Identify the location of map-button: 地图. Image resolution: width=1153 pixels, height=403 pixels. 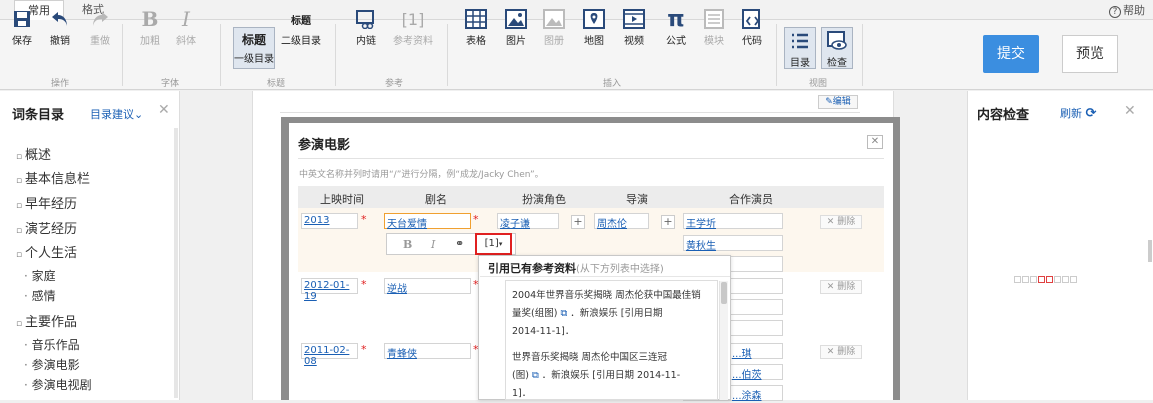
(594, 26).